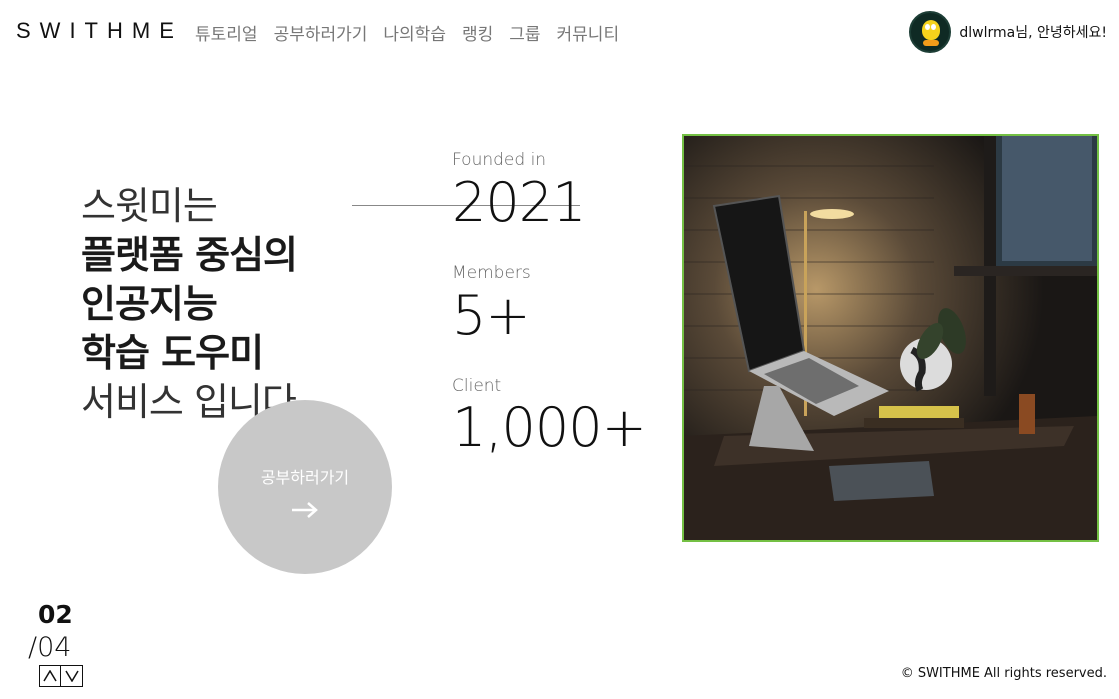 This screenshot has width=1119, height=699. Describe the element at coordinates (519, 202) in the screenshot. I see `stat-founded-value: 2021` at that location.